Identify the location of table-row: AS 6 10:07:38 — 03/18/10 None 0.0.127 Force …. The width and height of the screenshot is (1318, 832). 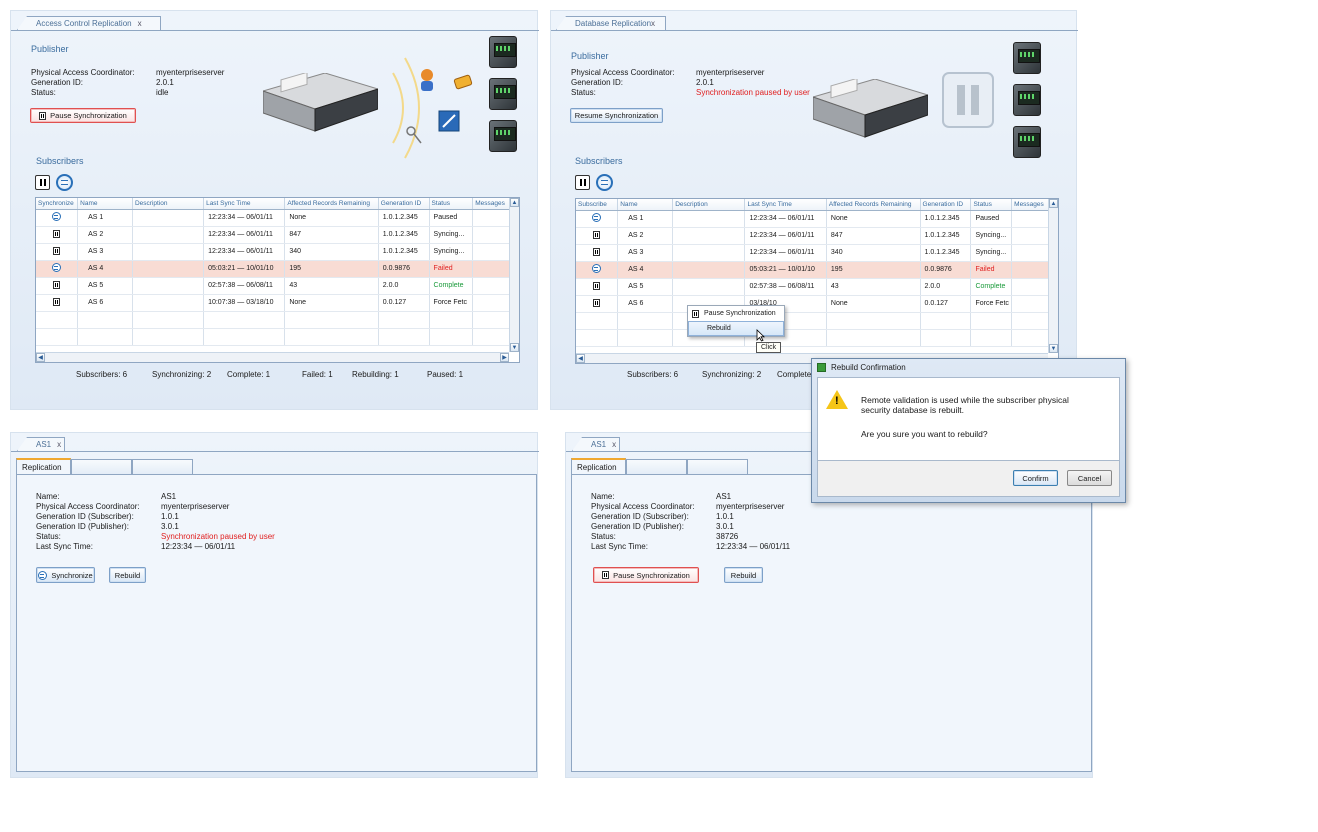
(277, 303).